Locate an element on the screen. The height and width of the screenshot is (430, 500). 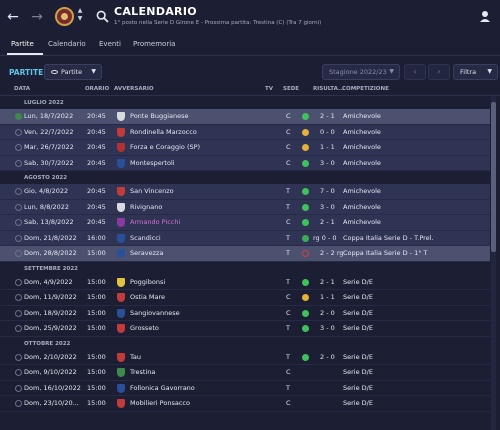
table-row: Dom, 9/10/2022 15:00 Trestina C Serie D/E is located at coordinates (245, 373).